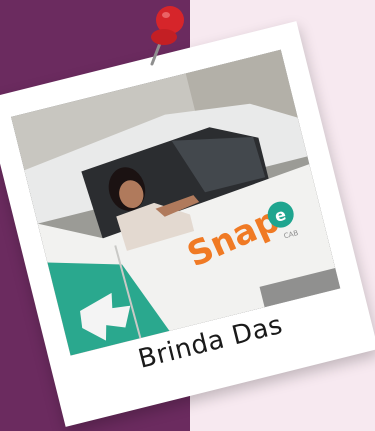 The height and width of the screenshot is (431, 375). What do you see at coordinates (170, 35) in the screenshot?
I see `push-pin-icon` at bounding box center [170, 35].